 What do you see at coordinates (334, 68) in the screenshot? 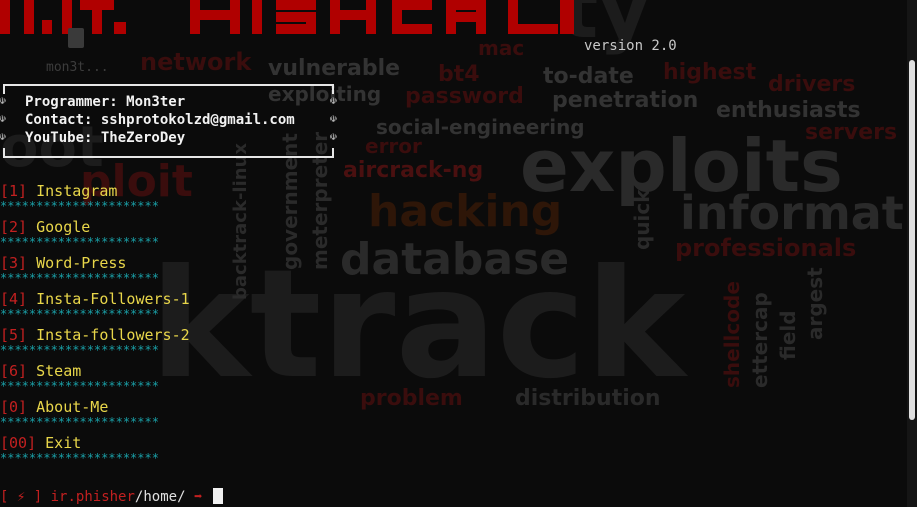
I see `bg-word: vulnerable` at bounding box center [334, 68].